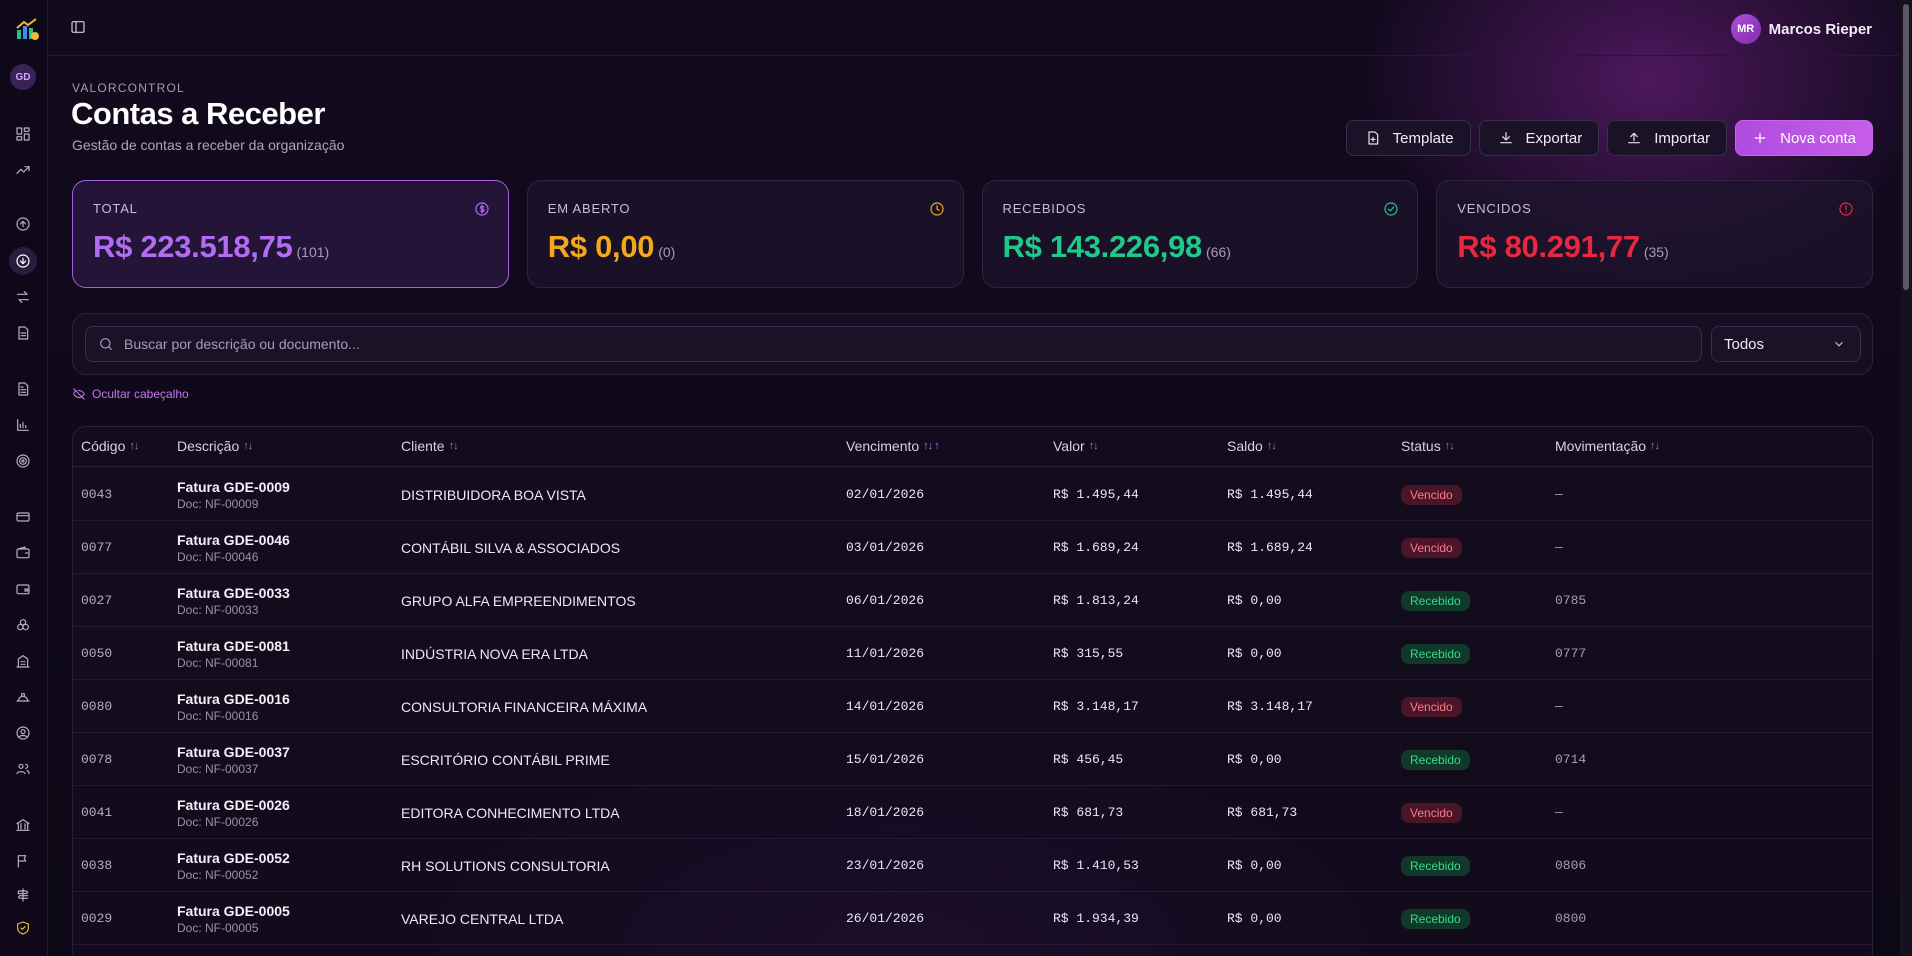 This screenshot has width=1912, height=956. Describe the element at coordinates (931, 446) in the screenshot. I see `sort-asc-icon: ↑↓ ↑` at that location.